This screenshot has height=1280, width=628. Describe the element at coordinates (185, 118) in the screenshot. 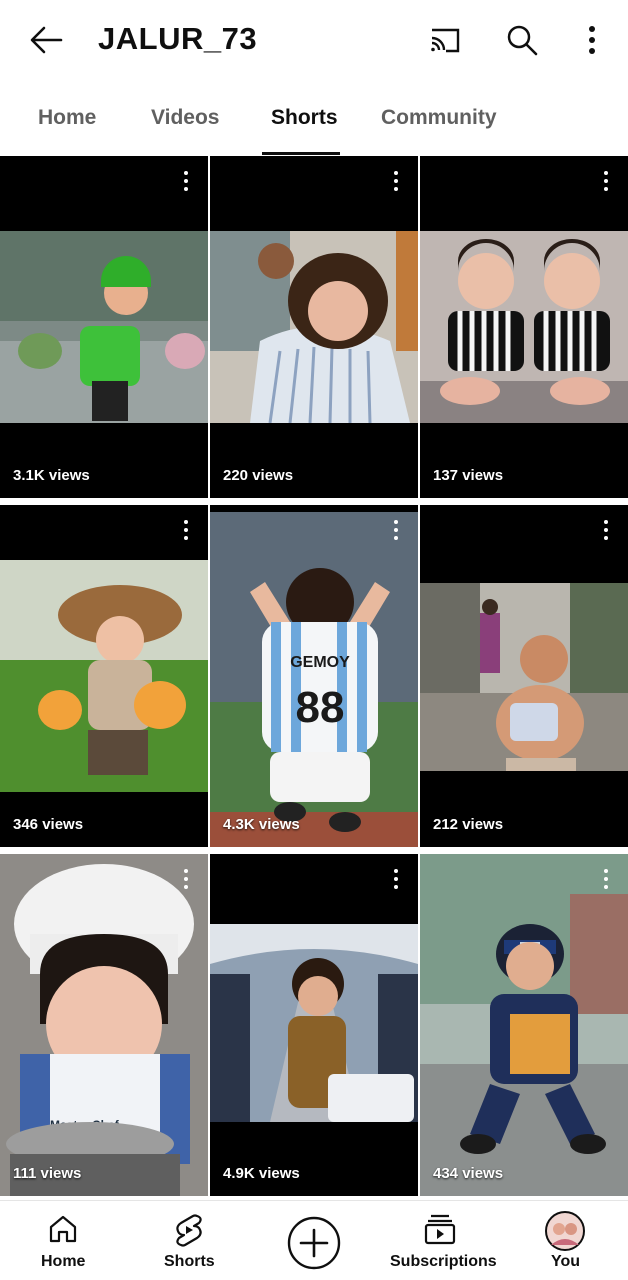

I see `tab-videos: Videos` at that location.